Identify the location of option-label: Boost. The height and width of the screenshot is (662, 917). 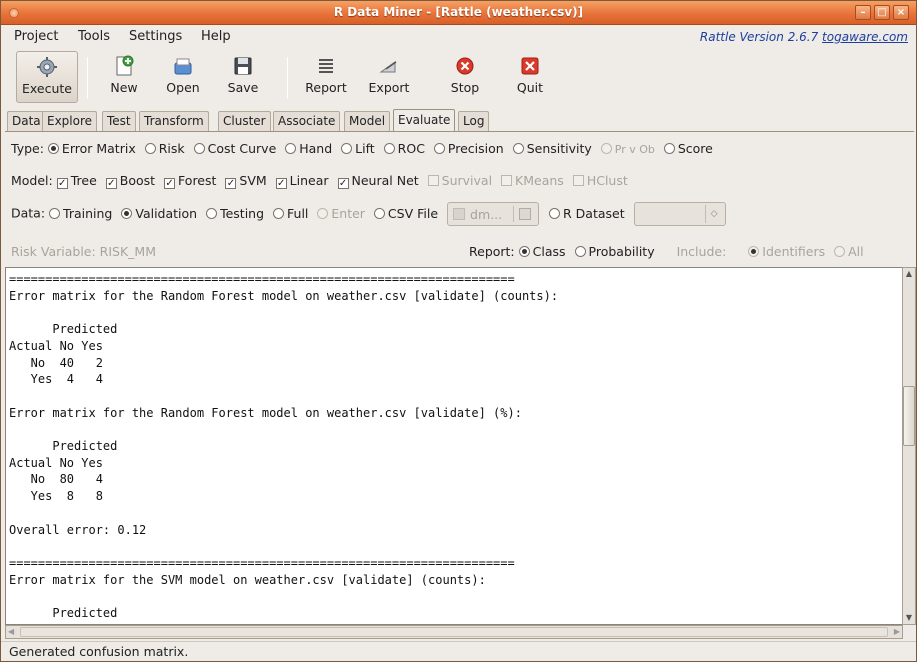
(137, 180).